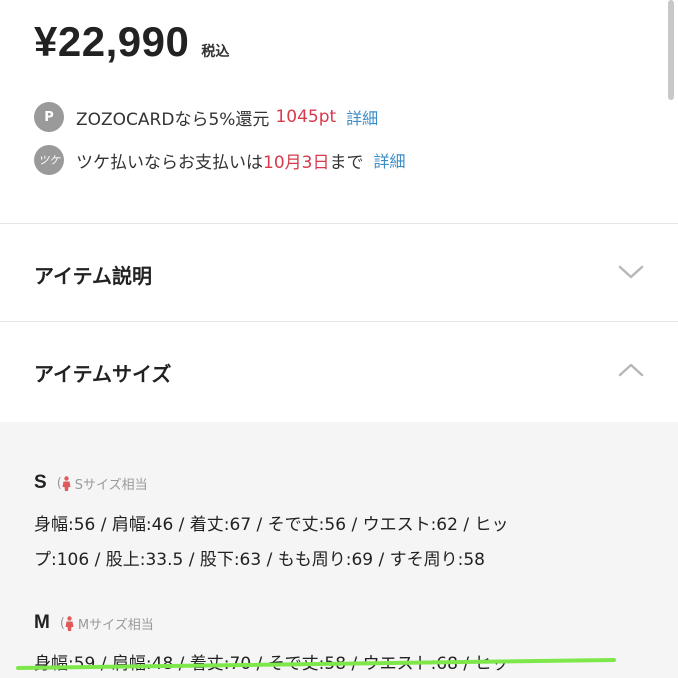 The height and width of the screenshot is (678, 678). I want to click on zozocard-detail-link: 詳細, so click(362, 117).